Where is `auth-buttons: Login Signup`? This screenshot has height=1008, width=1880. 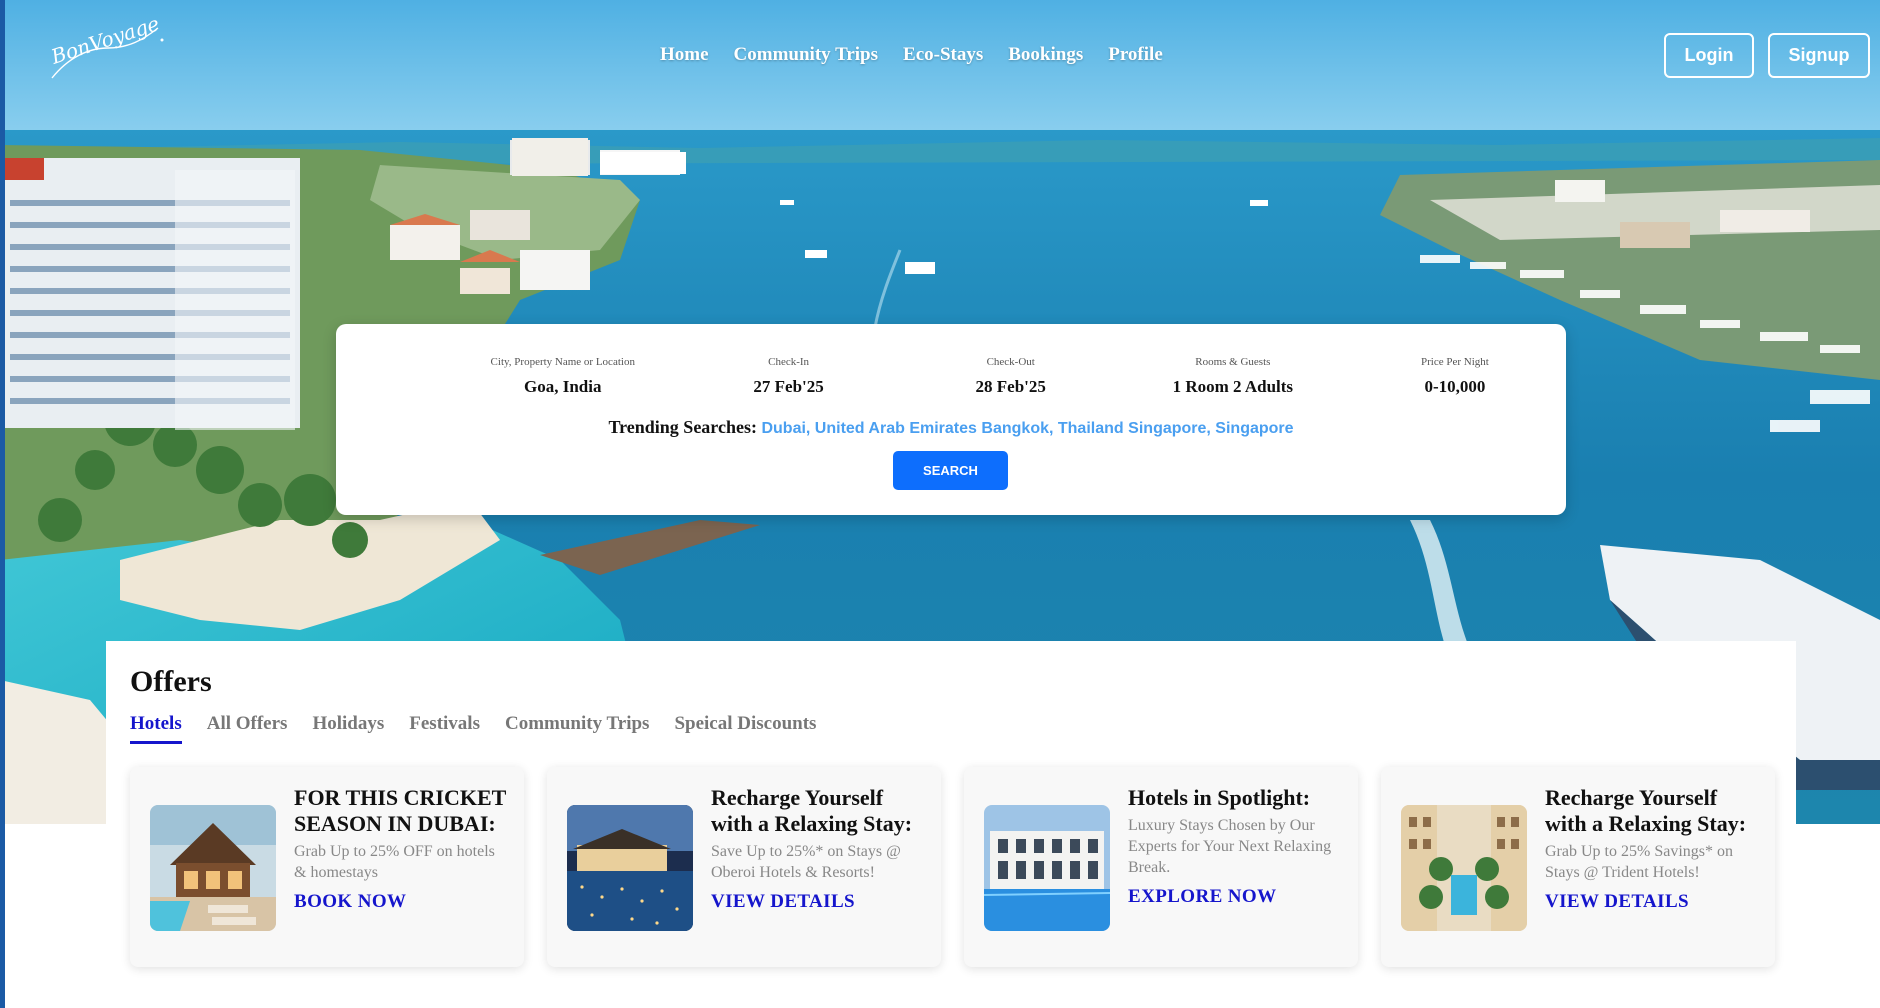
auth-buttons: Login Signup is located at coordinates (1767, 55).